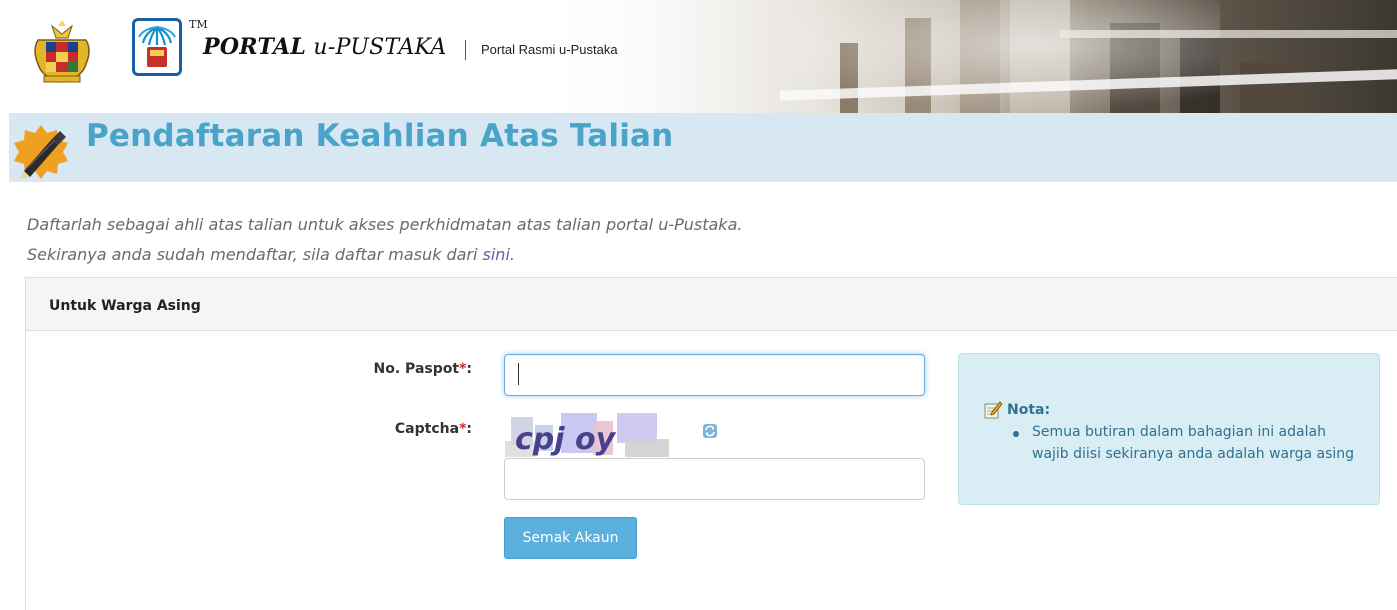 The width and height of the screenshot is (1397, 610). I want to click on intro-line-2-end: ., so click(512, 254).